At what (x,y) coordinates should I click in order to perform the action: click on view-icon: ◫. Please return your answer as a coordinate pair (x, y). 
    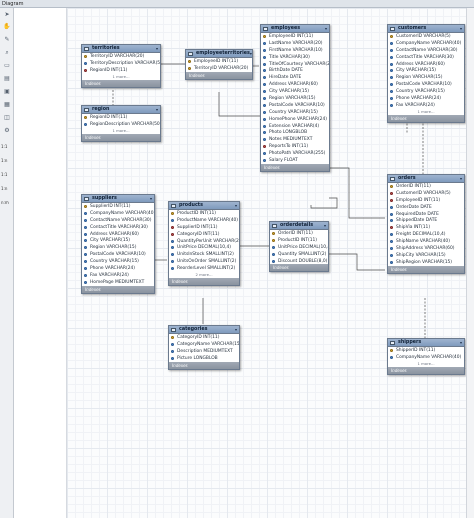
    Looking at the image, I should click on (7, 118).